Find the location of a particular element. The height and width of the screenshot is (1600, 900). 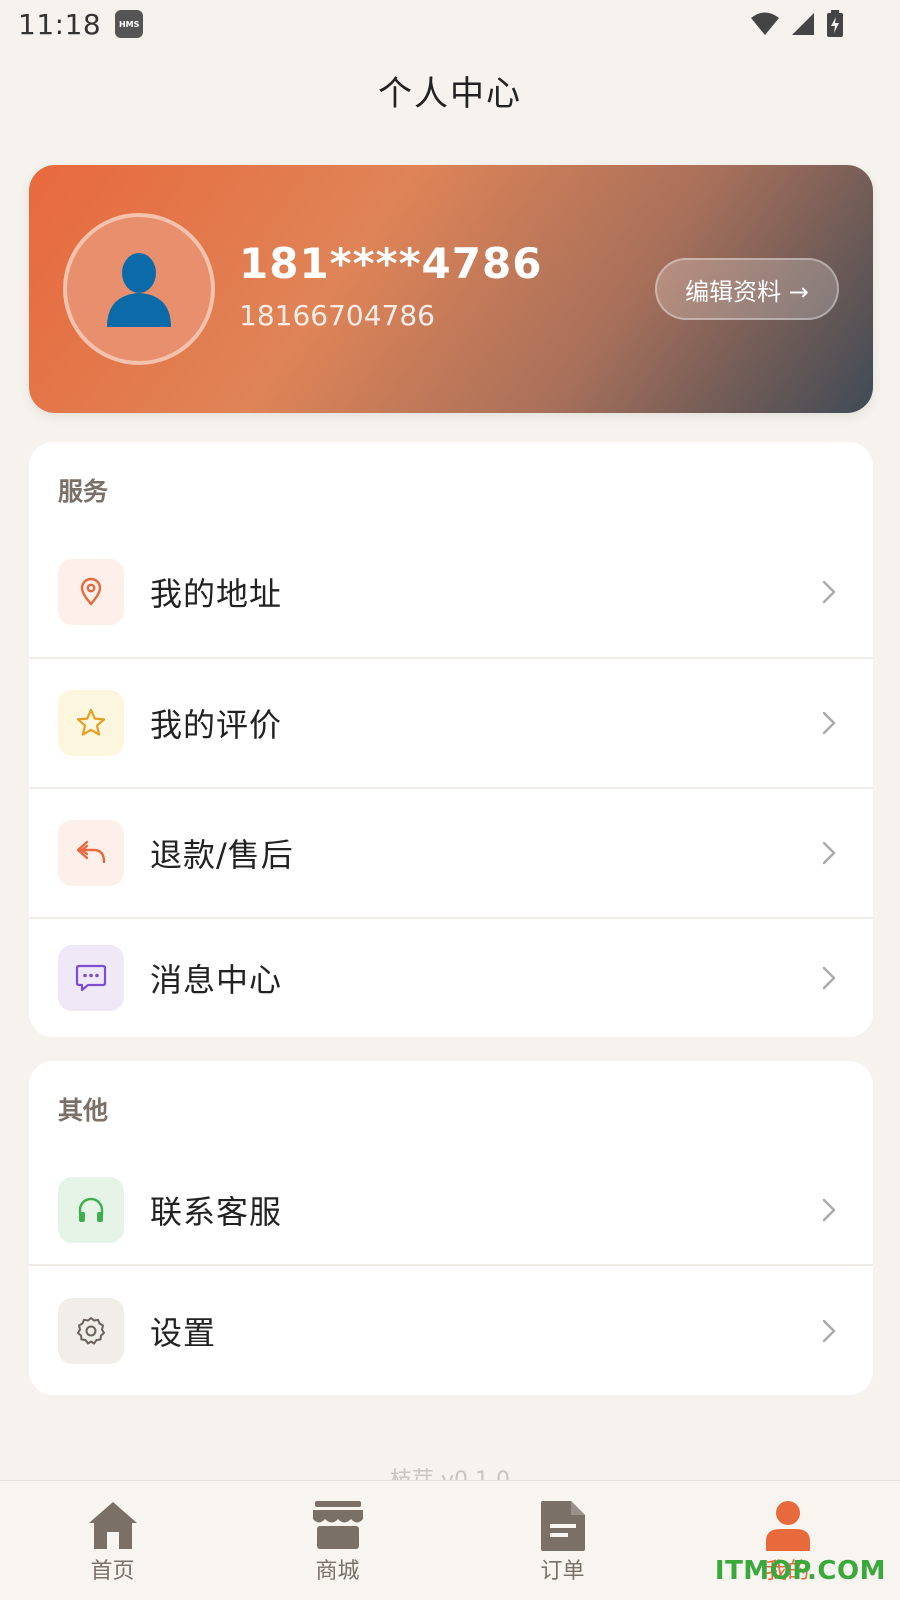

menu-item-my-reviews: 我的评价 is located at coordinates (451, 722).